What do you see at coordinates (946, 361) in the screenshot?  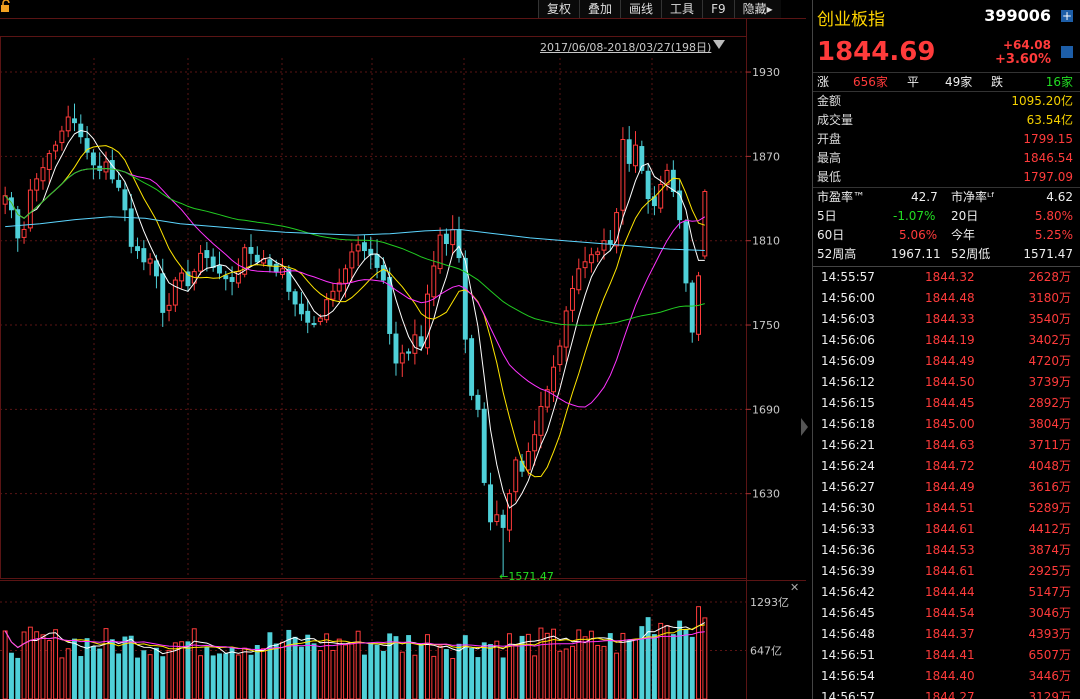 I see `tick-row: 14:56:09 1844.49 4720万` at bounding box center [946, 361].